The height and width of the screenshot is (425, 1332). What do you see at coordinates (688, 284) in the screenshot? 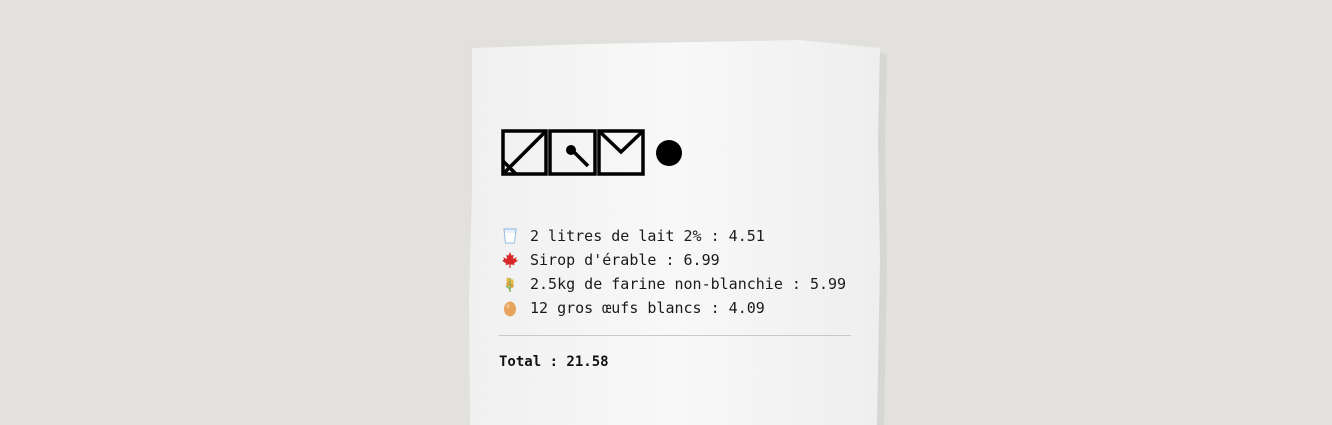
I see `item-label: 2.5kg de farine non-blanchie : 5.99` at bounding box center [688, 284].